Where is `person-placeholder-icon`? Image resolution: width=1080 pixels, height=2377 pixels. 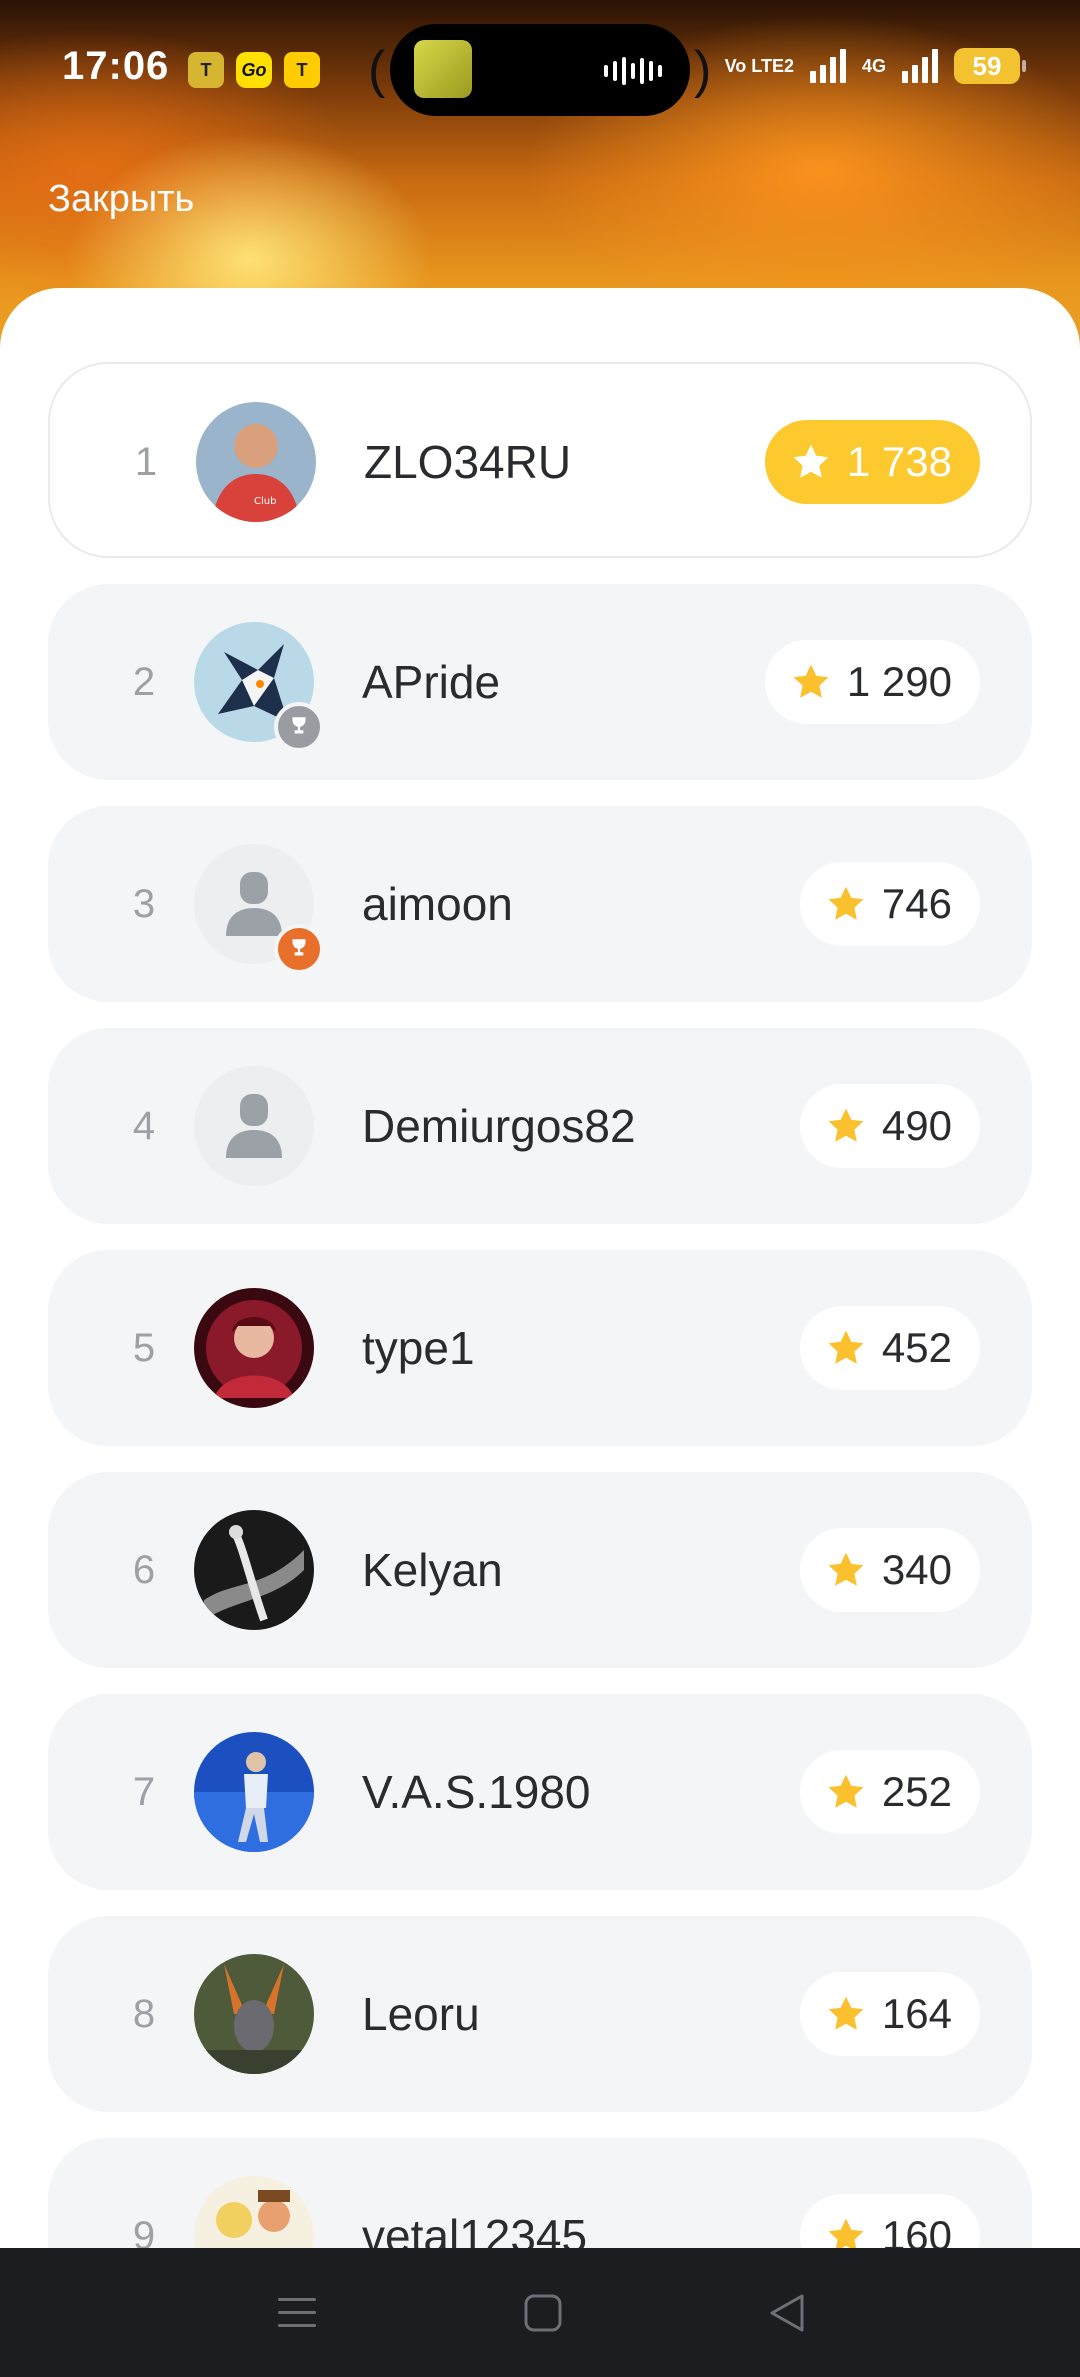 person-placeholder-icon is located at coordinates (254, 1126).